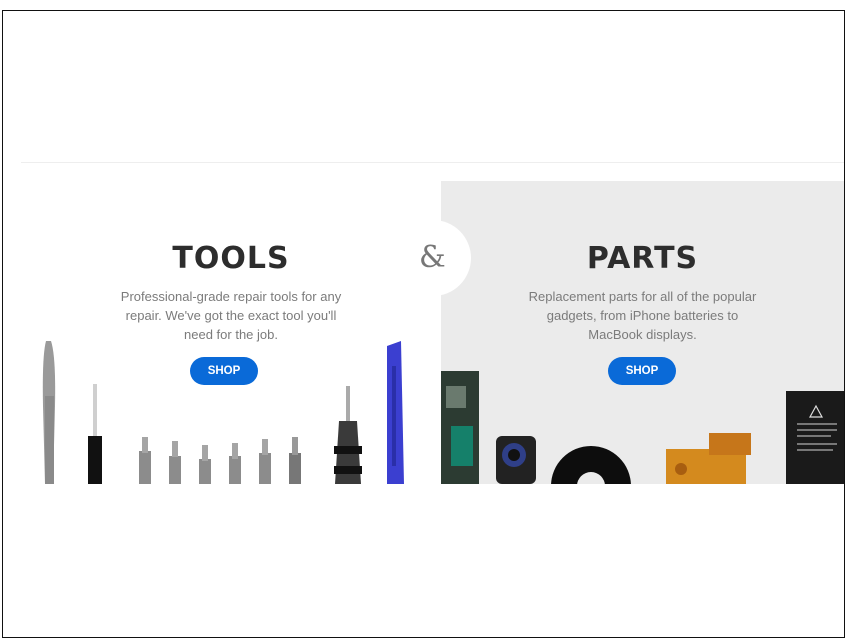 The width and height of the screenshot is (847, 640). I want to click on tools-image, so click(223, 412).